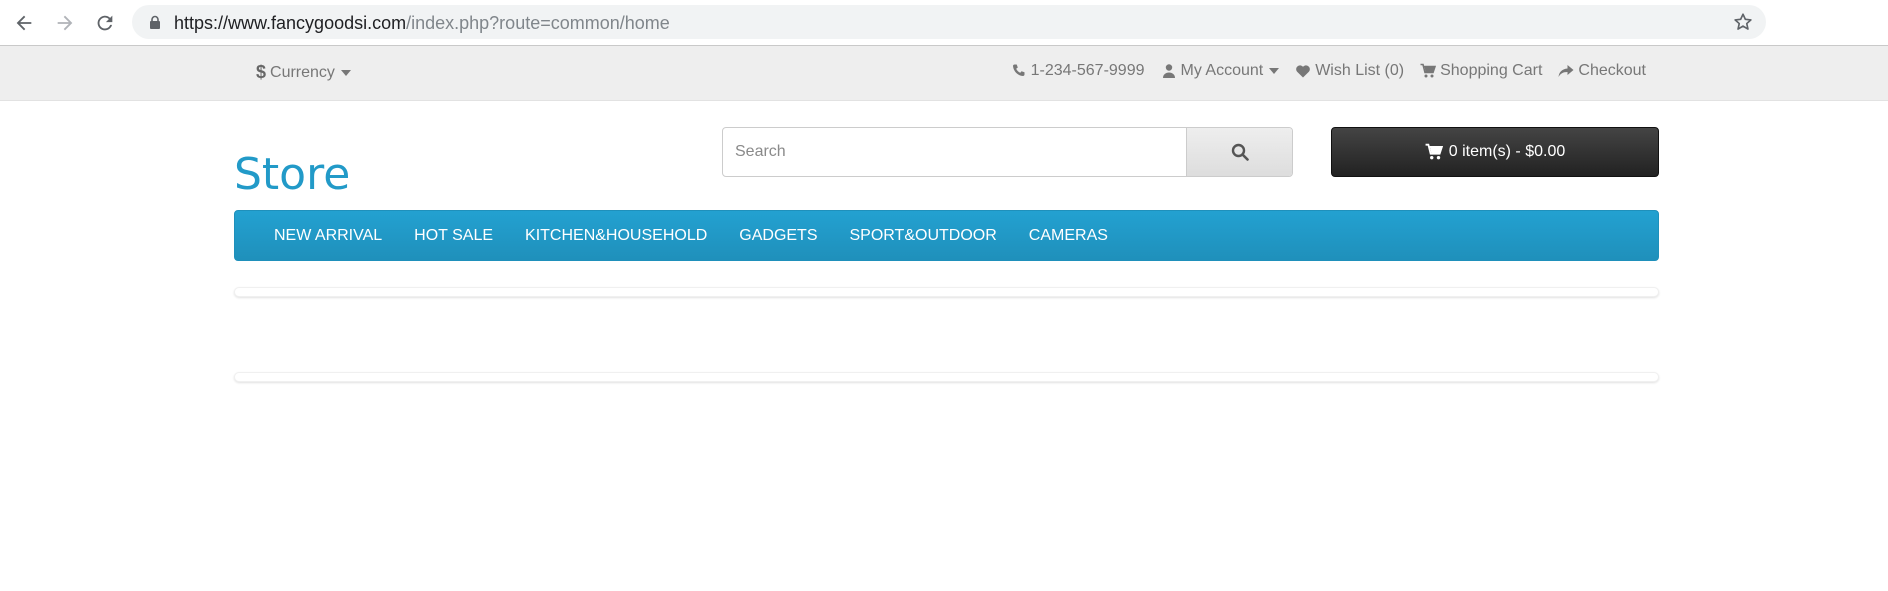 The width and height of the screenshot is (1888, 591). What do you see at coordinates (453, 235) in the screenshot?
I see `menu-item-hot-sale: HOT SALE` at bounding box center [453, 235].